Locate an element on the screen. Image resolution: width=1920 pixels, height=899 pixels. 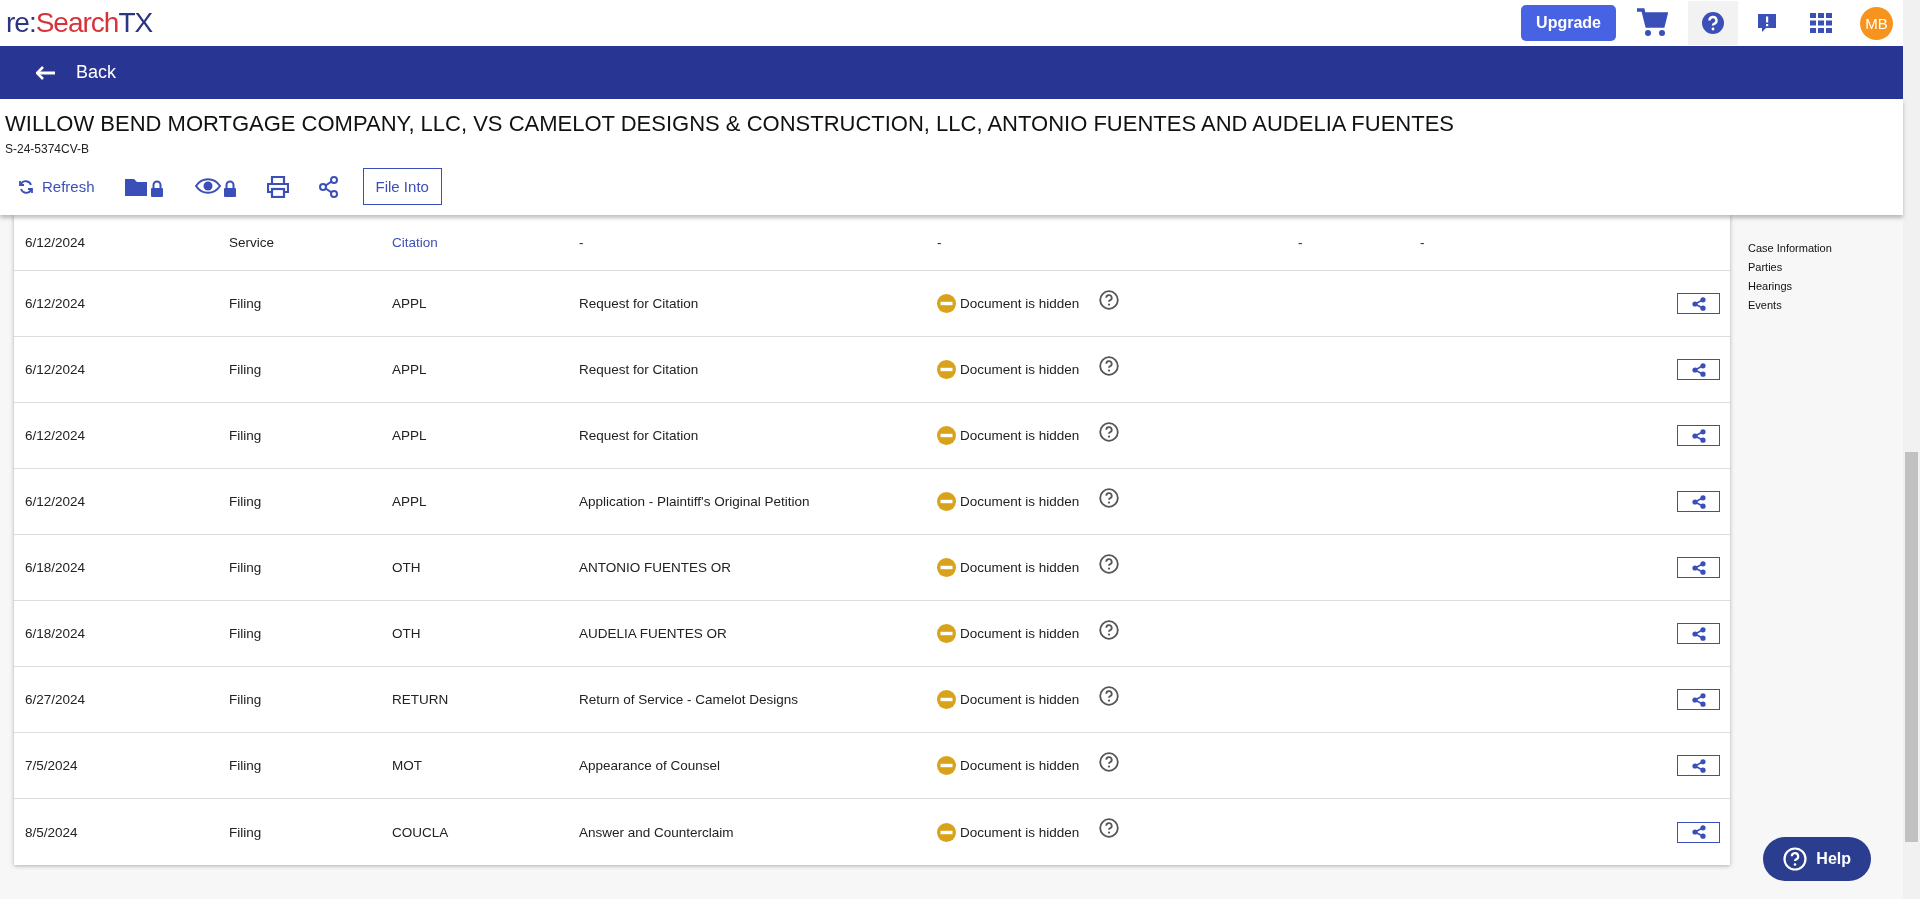
description-cell-text: Return of Service - Camelot Designs is located at coordinates (689, 699).